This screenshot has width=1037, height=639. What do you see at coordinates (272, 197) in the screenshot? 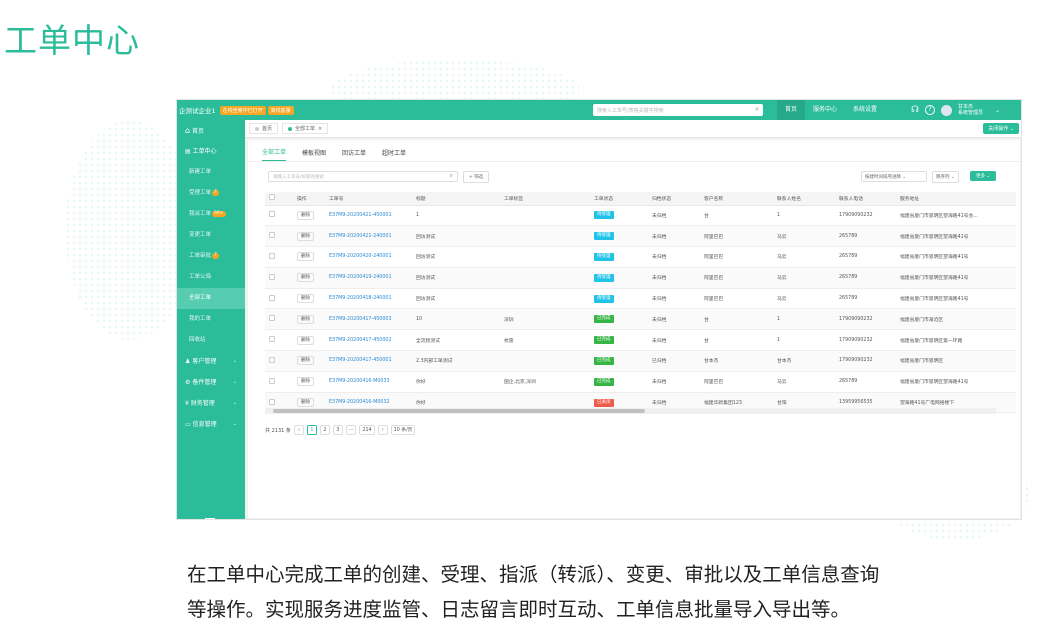
I see `select-all-checkbox` at bounding box center [272, 197].